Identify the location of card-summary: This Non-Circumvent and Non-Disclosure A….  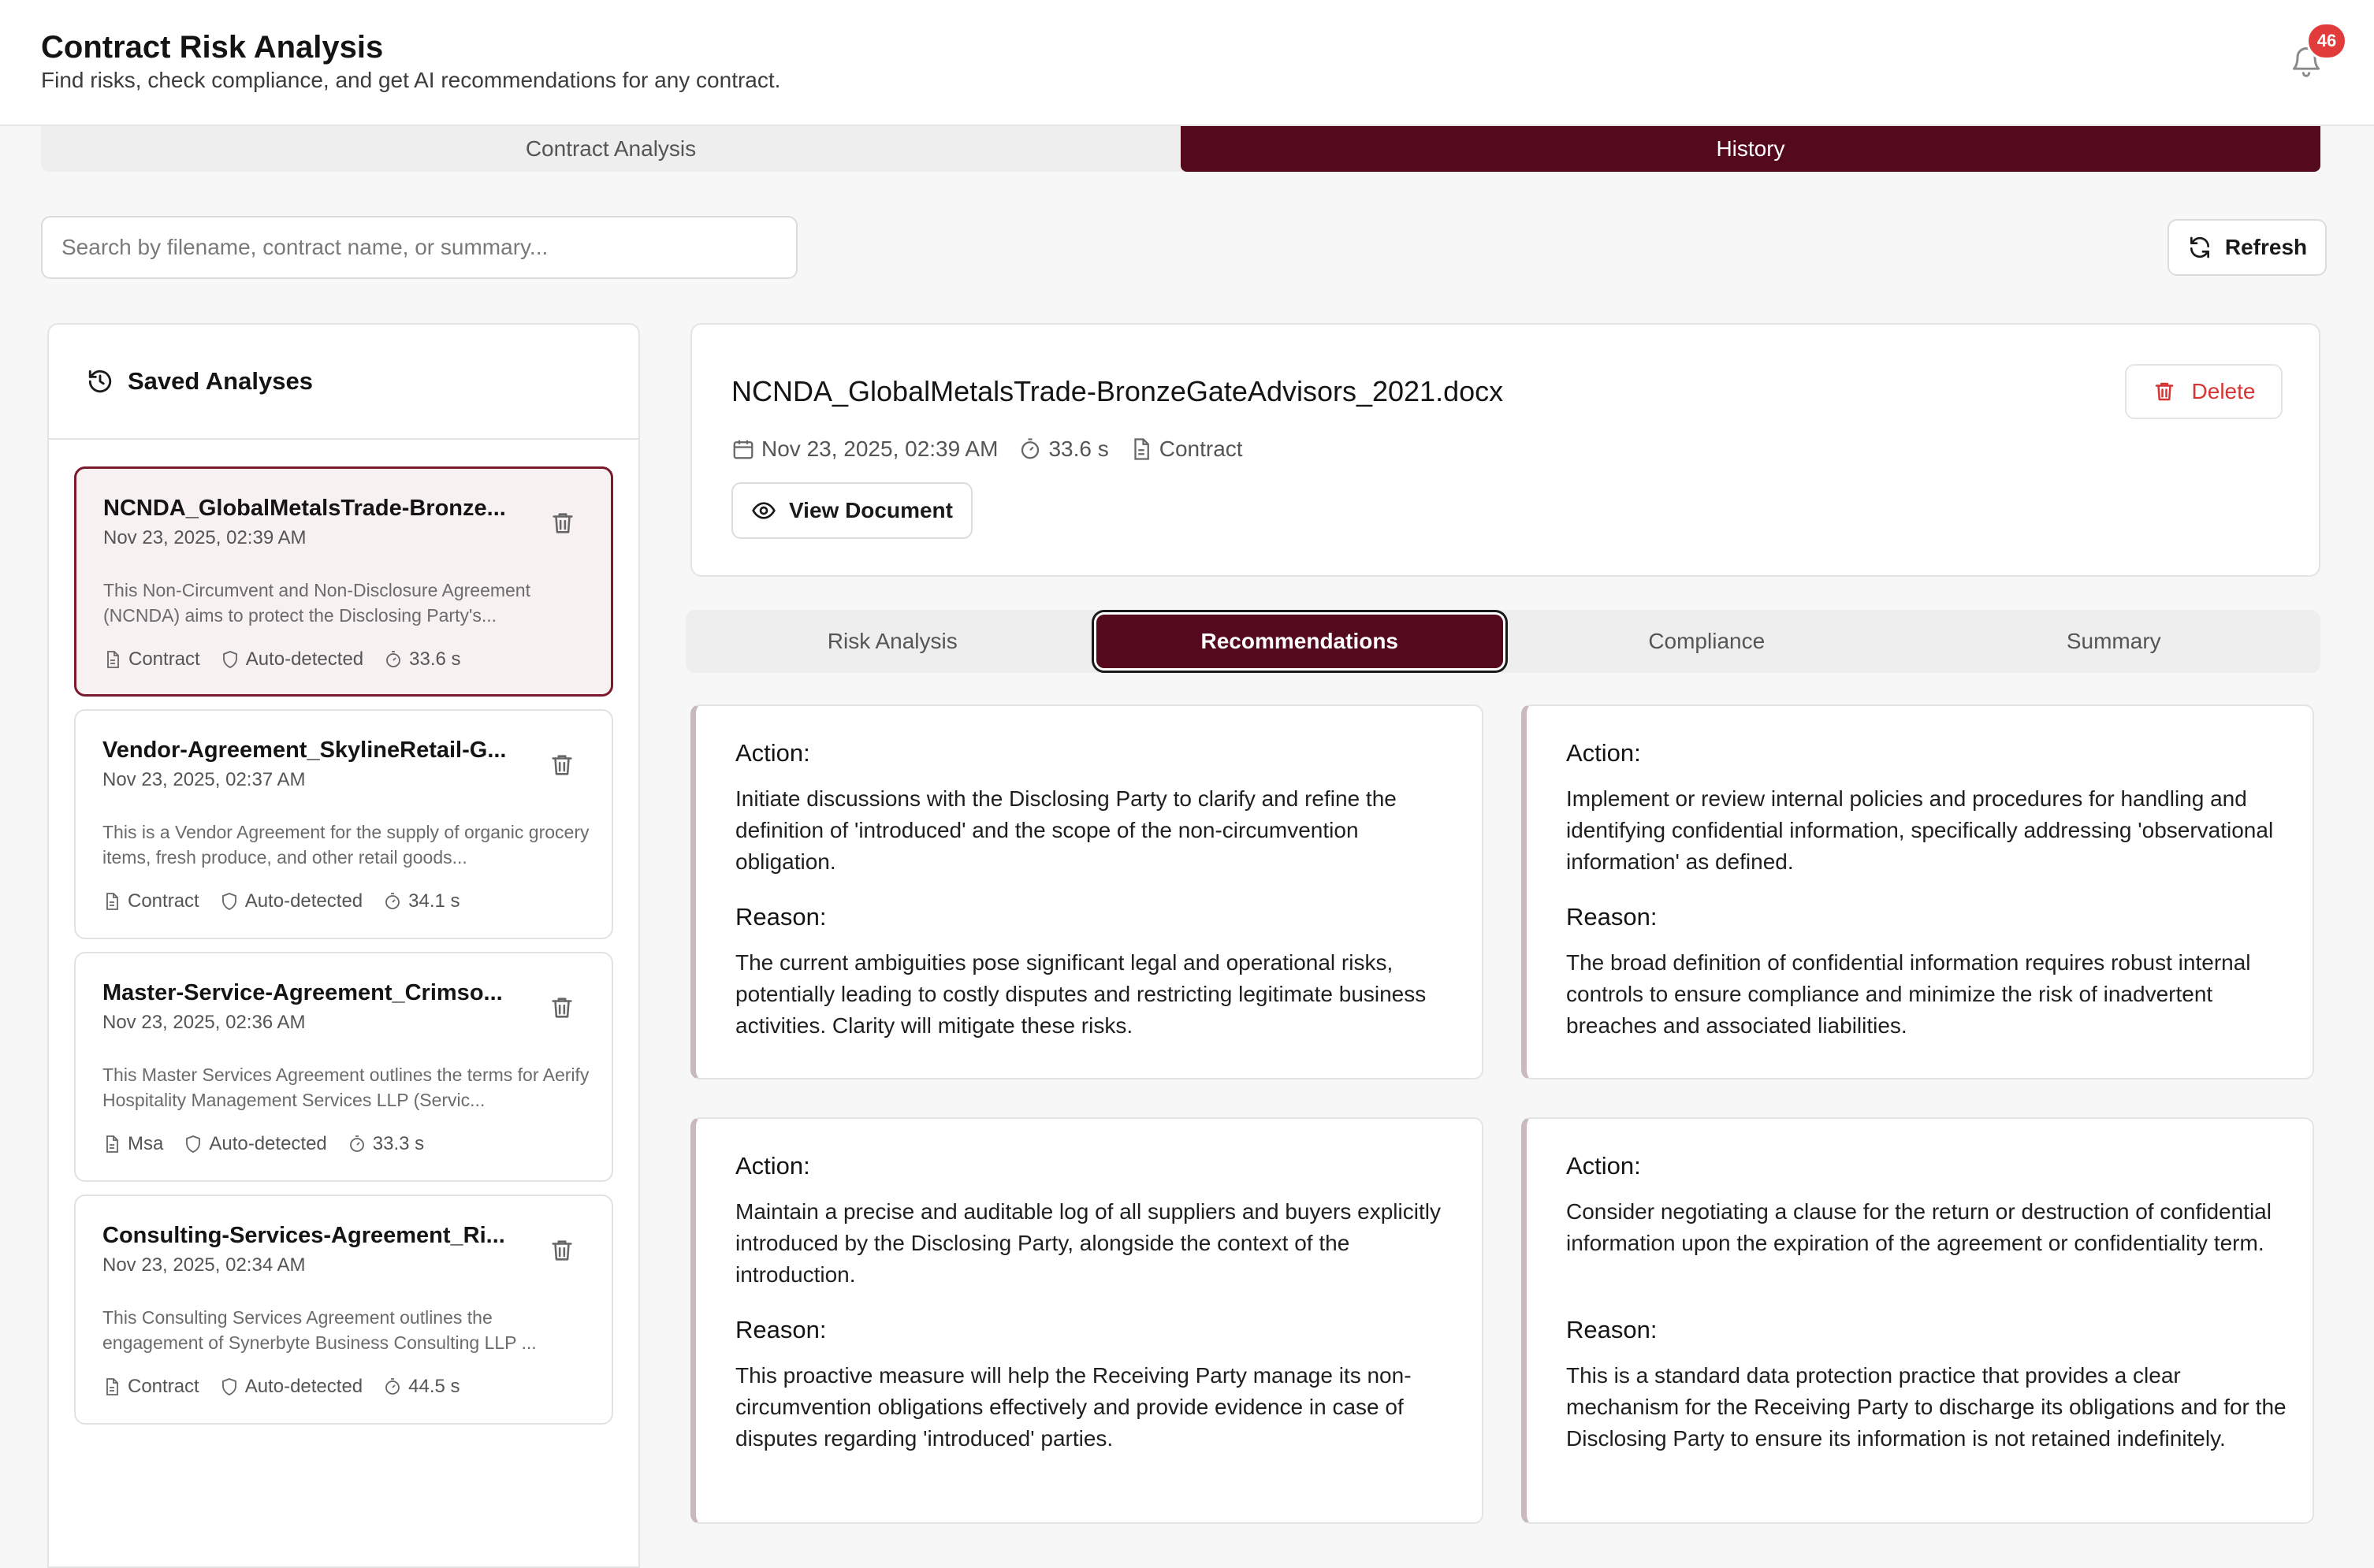
(316, 603).